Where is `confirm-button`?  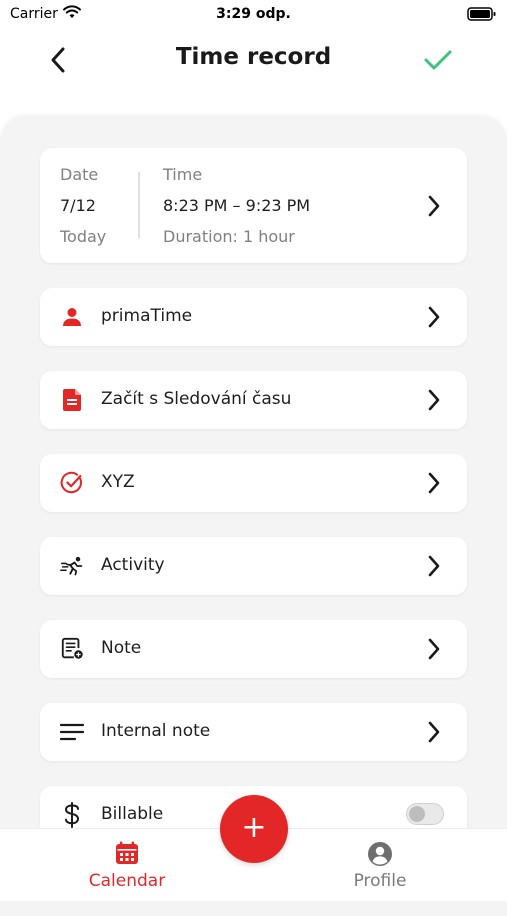 confirm-button is located at coordinates (438, 60).